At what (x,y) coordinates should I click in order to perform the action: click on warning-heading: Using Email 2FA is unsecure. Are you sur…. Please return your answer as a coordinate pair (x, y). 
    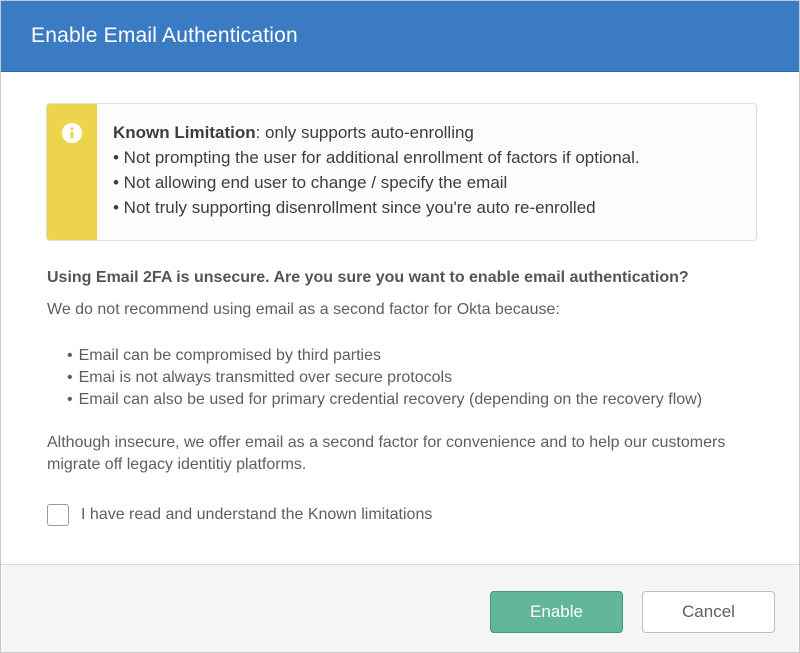
    Looking at the image, I should click on (368, 277).